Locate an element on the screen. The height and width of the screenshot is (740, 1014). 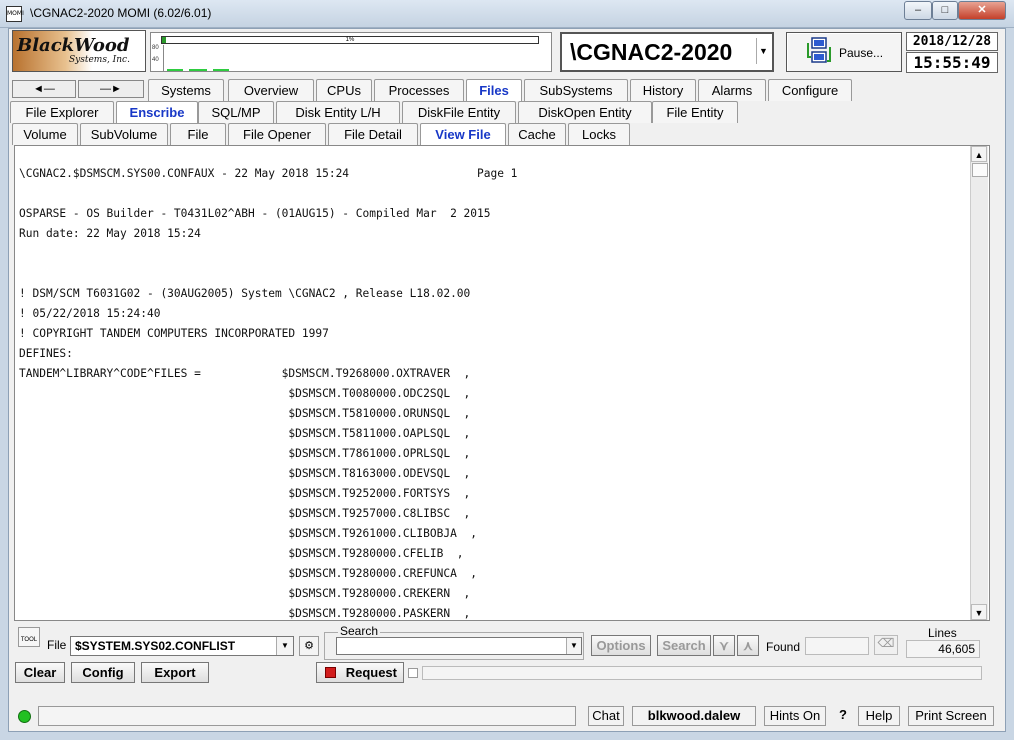
file-line: $DSMSCM.T5810000.ORUNSQL , is located at coordinates (245, 413).